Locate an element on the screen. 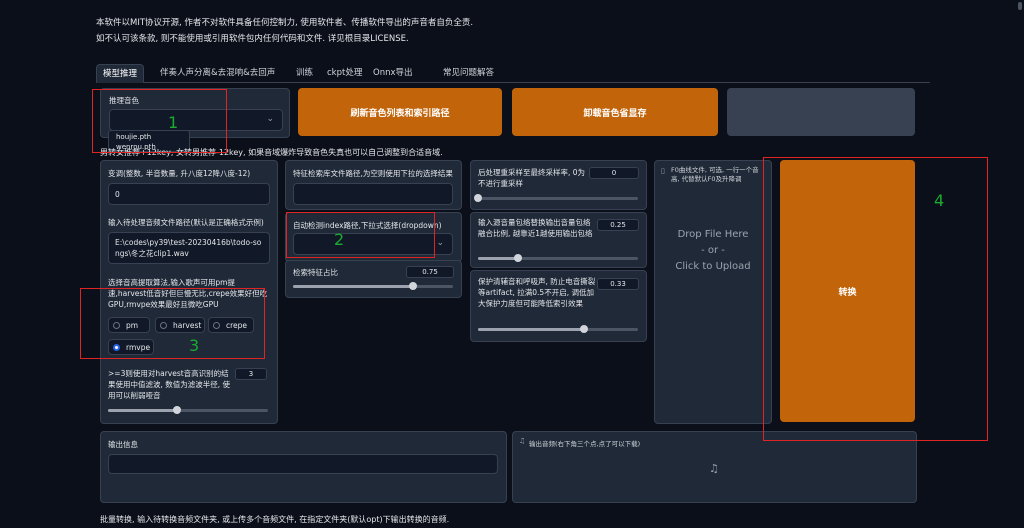 This screenshot has width=1024, height=528. tab-vocal-separation: 伴奏人声分离&去混响&去回声 is located at coordinates (217, 73).